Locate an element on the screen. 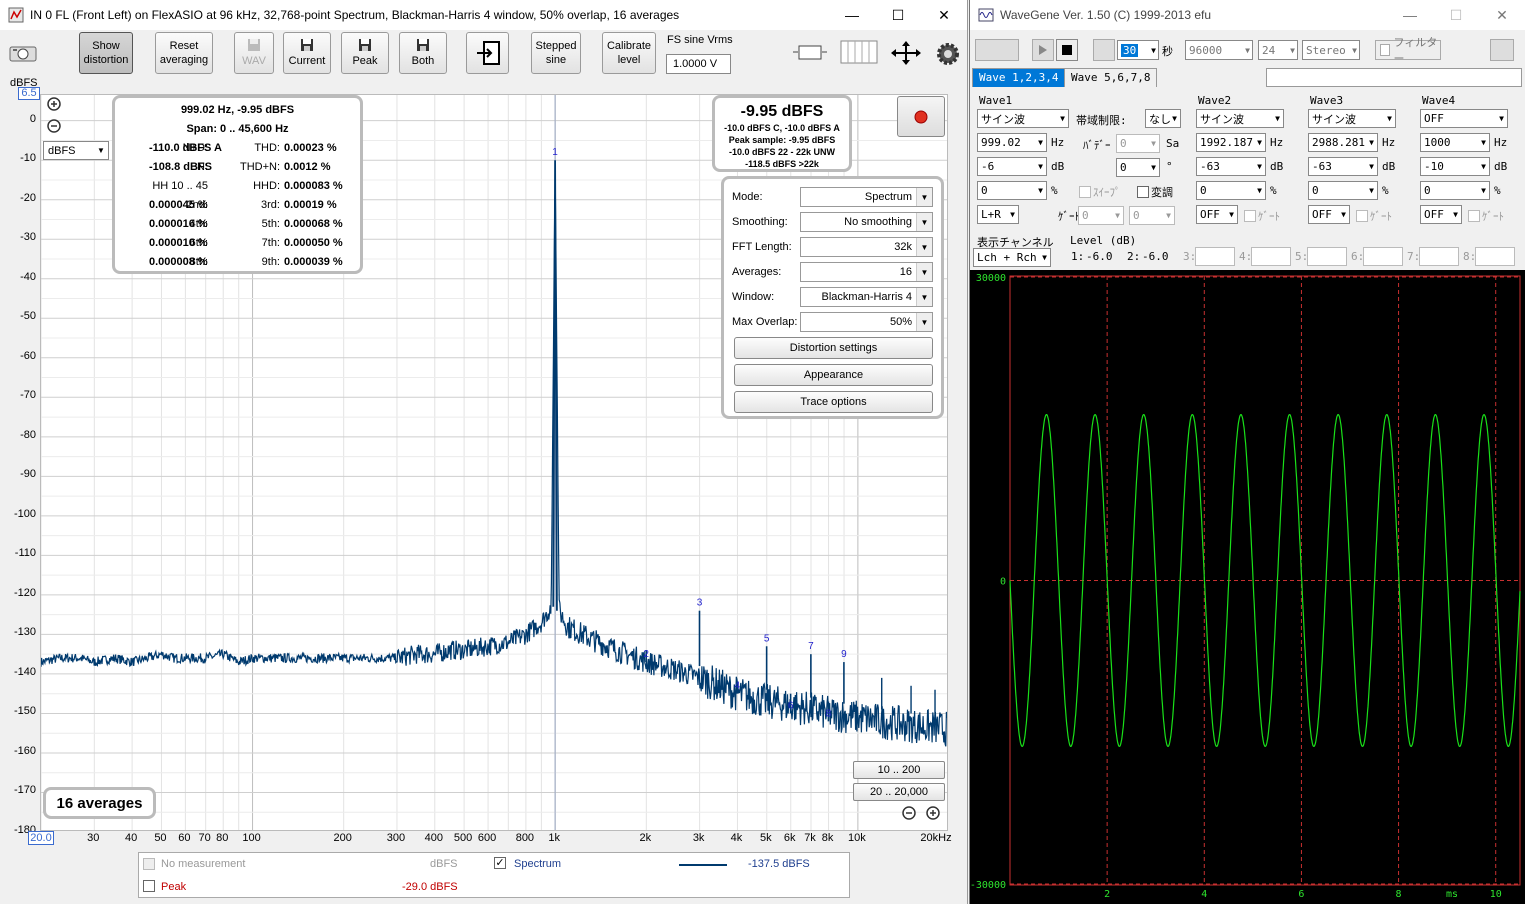  scope-x-unit: ms is located at coordinates (1452, 894).